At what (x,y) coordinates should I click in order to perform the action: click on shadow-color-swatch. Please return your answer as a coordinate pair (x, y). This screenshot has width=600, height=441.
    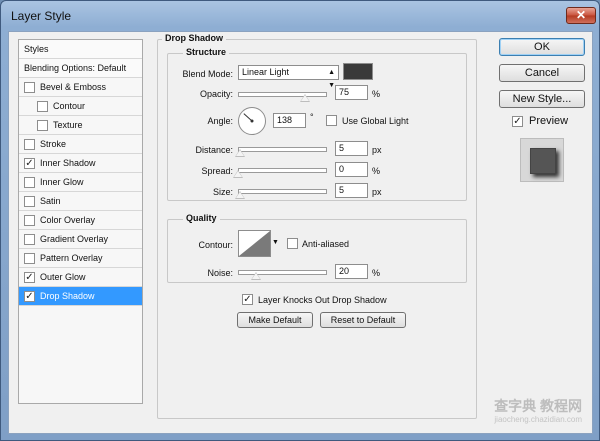
    Looking at the image, I should click on (358, 71).